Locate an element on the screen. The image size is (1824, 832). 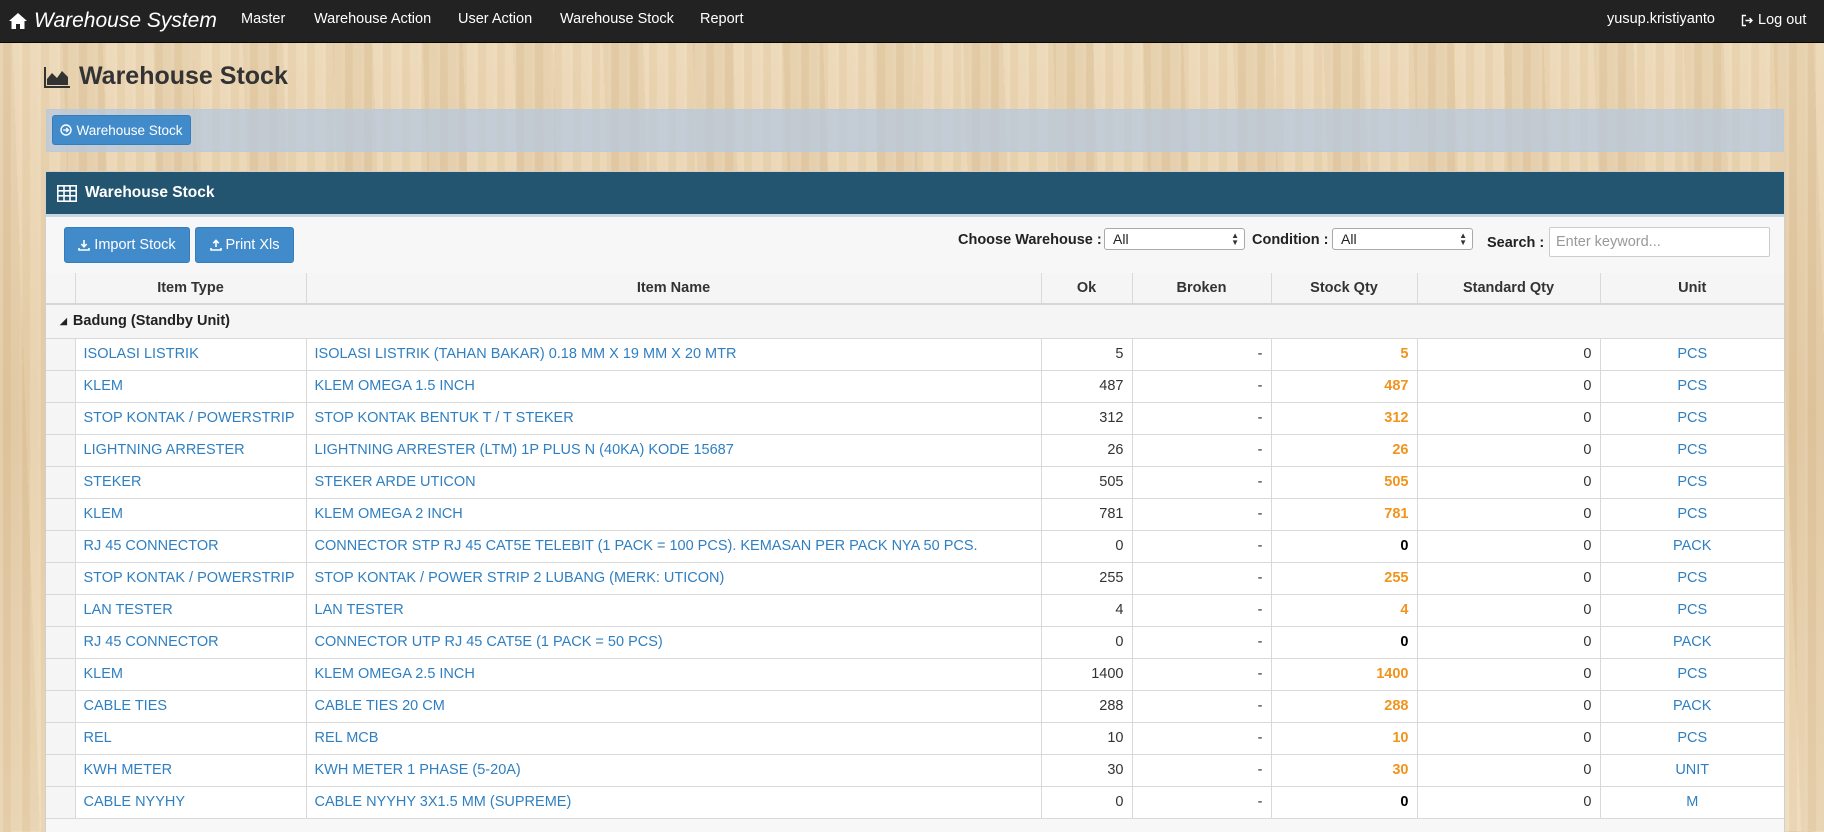
table-row: LAN TESTER LAN TESTER 4-4 0 PCS is located at coordinates (915, 610).